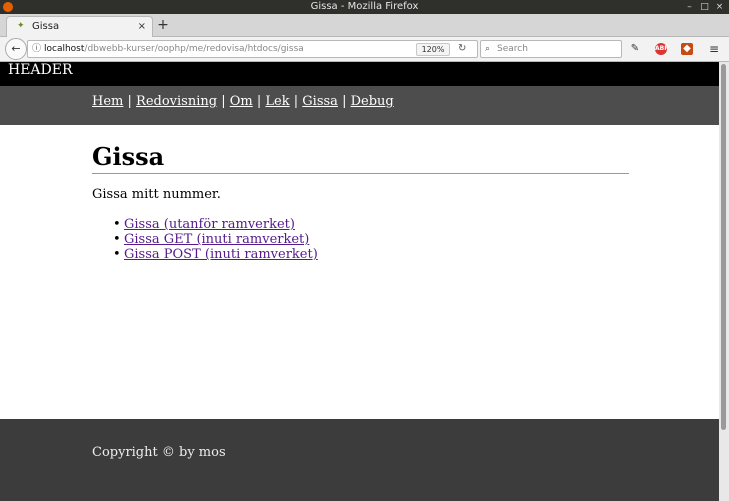  What do you see at coordinates (662, 49) in the screenshot?
I see `adblock-icon: ABP` at bounding box center [662, 49].